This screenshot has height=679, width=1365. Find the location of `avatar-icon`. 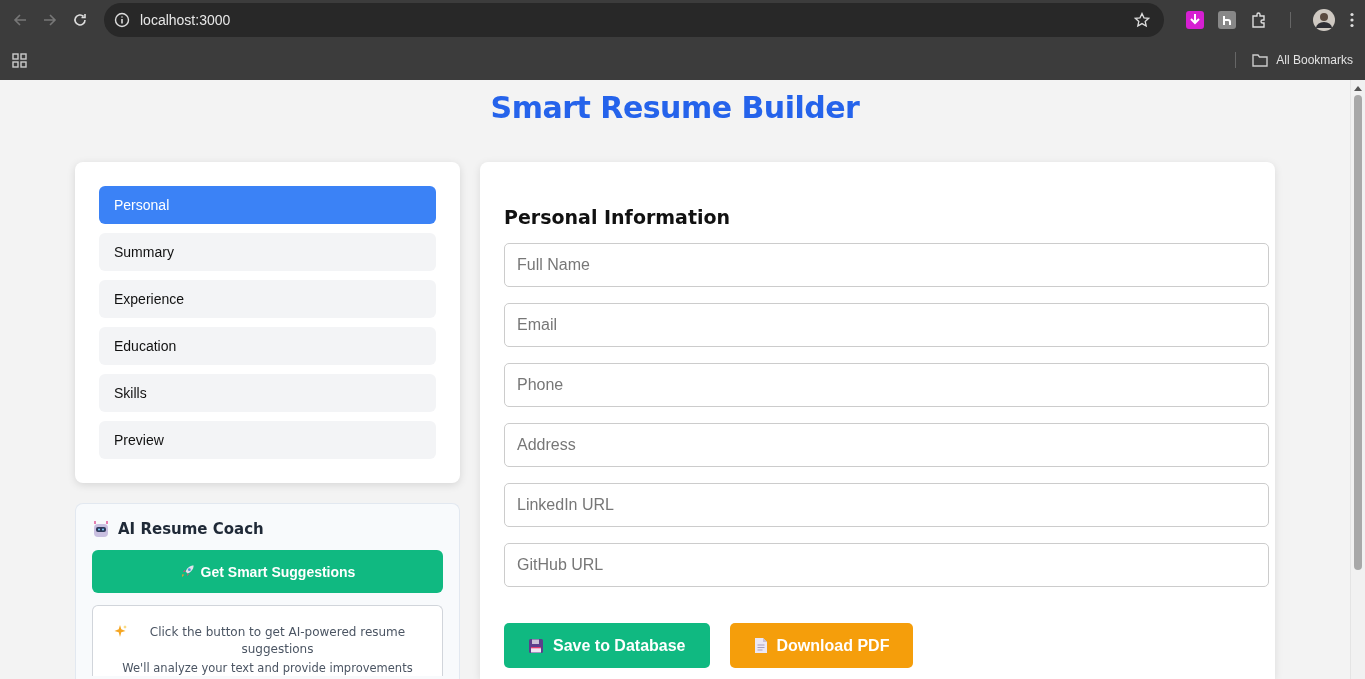

avatar-icon is located at coordinates (1324, 20).